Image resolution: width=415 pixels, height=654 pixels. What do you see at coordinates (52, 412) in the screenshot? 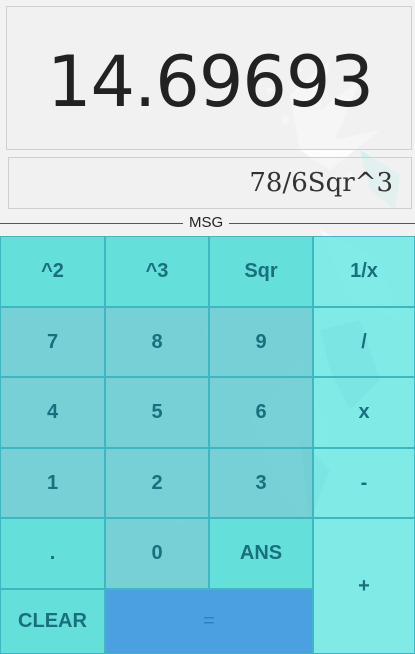
I see `four-button: 4` at bounding box center [52, 412].